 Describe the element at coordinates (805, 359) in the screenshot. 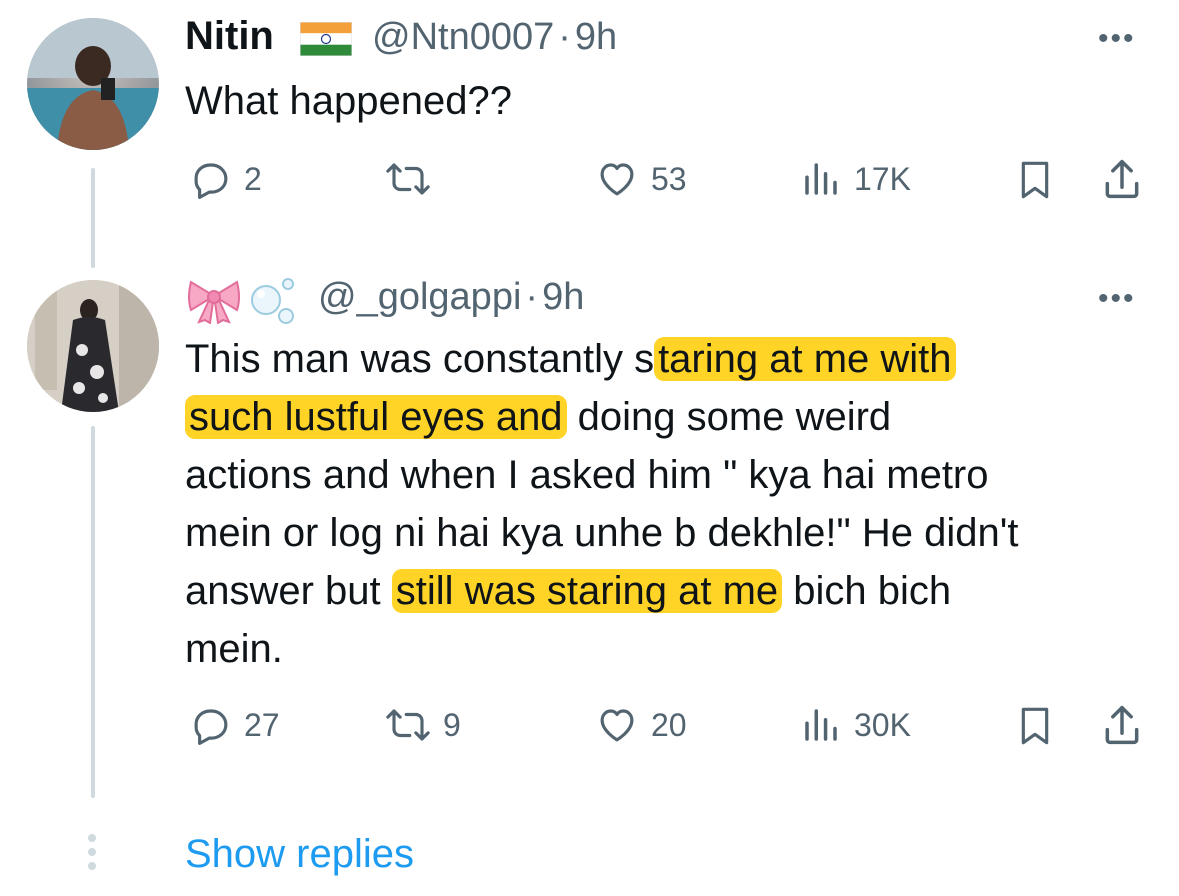

I see `highlight-1: taring at me with` at that location.